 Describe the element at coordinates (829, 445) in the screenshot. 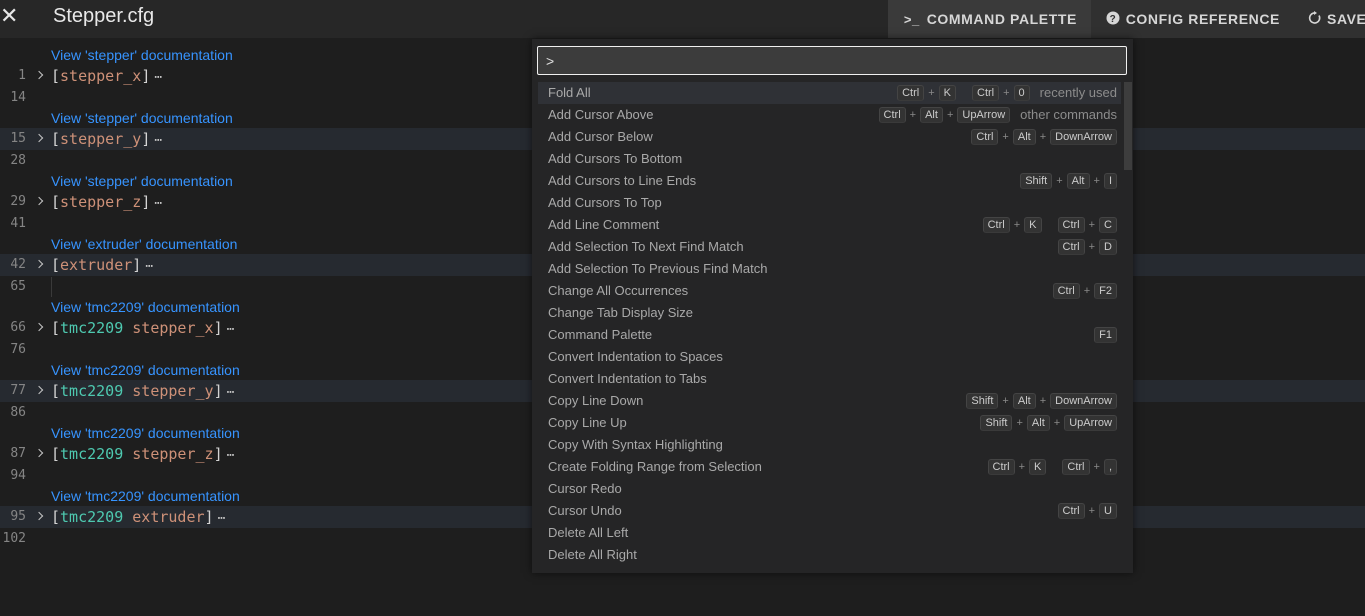

I see `command-item: Copy With Syntax Highlighting` at that location.